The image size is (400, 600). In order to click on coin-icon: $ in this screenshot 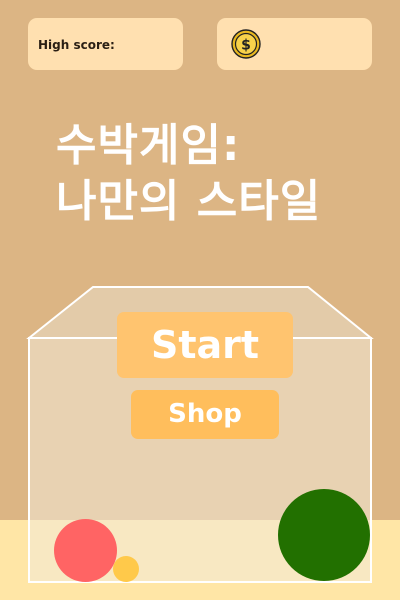, I will do `click(246, 44)`.